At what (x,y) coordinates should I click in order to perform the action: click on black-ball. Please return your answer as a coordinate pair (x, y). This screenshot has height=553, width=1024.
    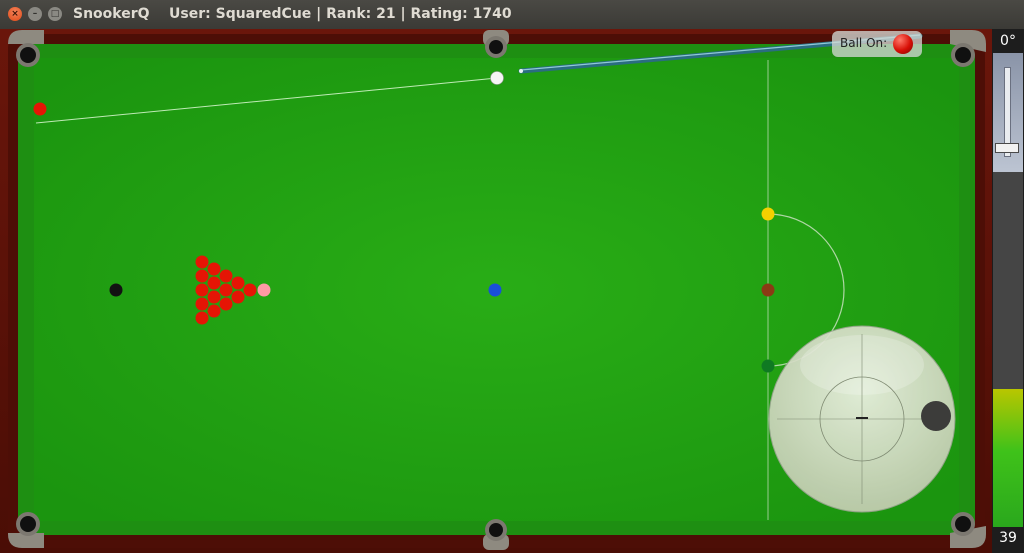
    Looking at the image, I should click on (116, 290).